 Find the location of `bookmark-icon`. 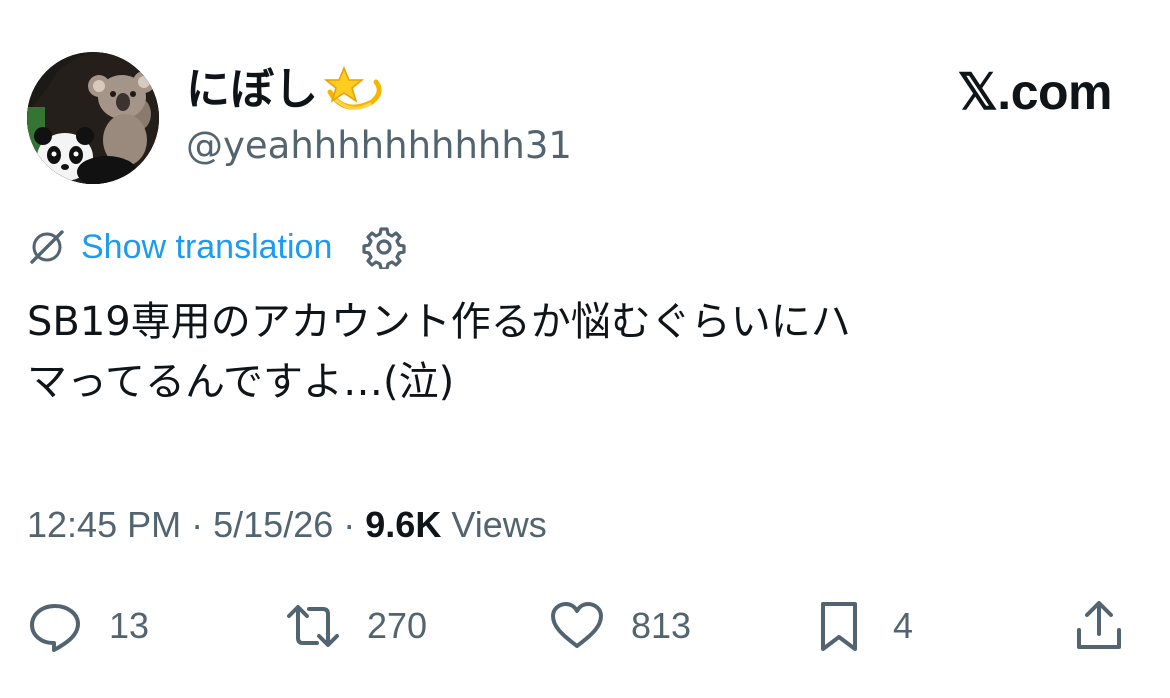

bookmark-icon is located at coordinates (839, 626).